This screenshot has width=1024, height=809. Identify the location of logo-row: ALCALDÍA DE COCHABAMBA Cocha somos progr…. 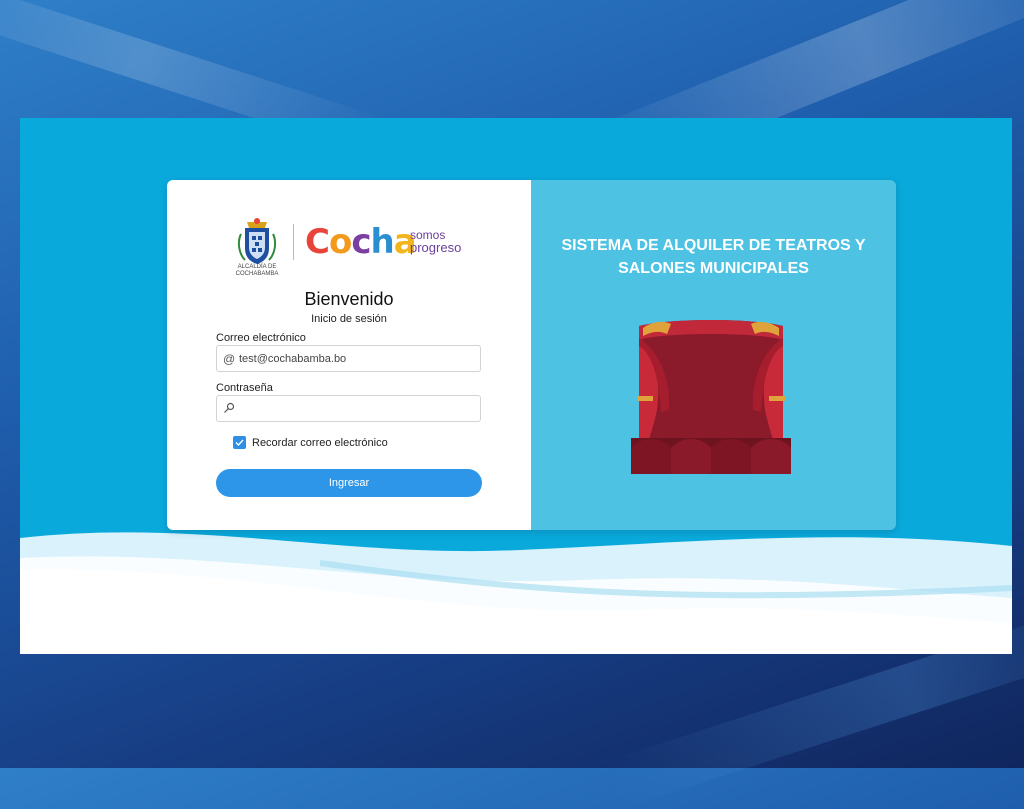
(357, 247).